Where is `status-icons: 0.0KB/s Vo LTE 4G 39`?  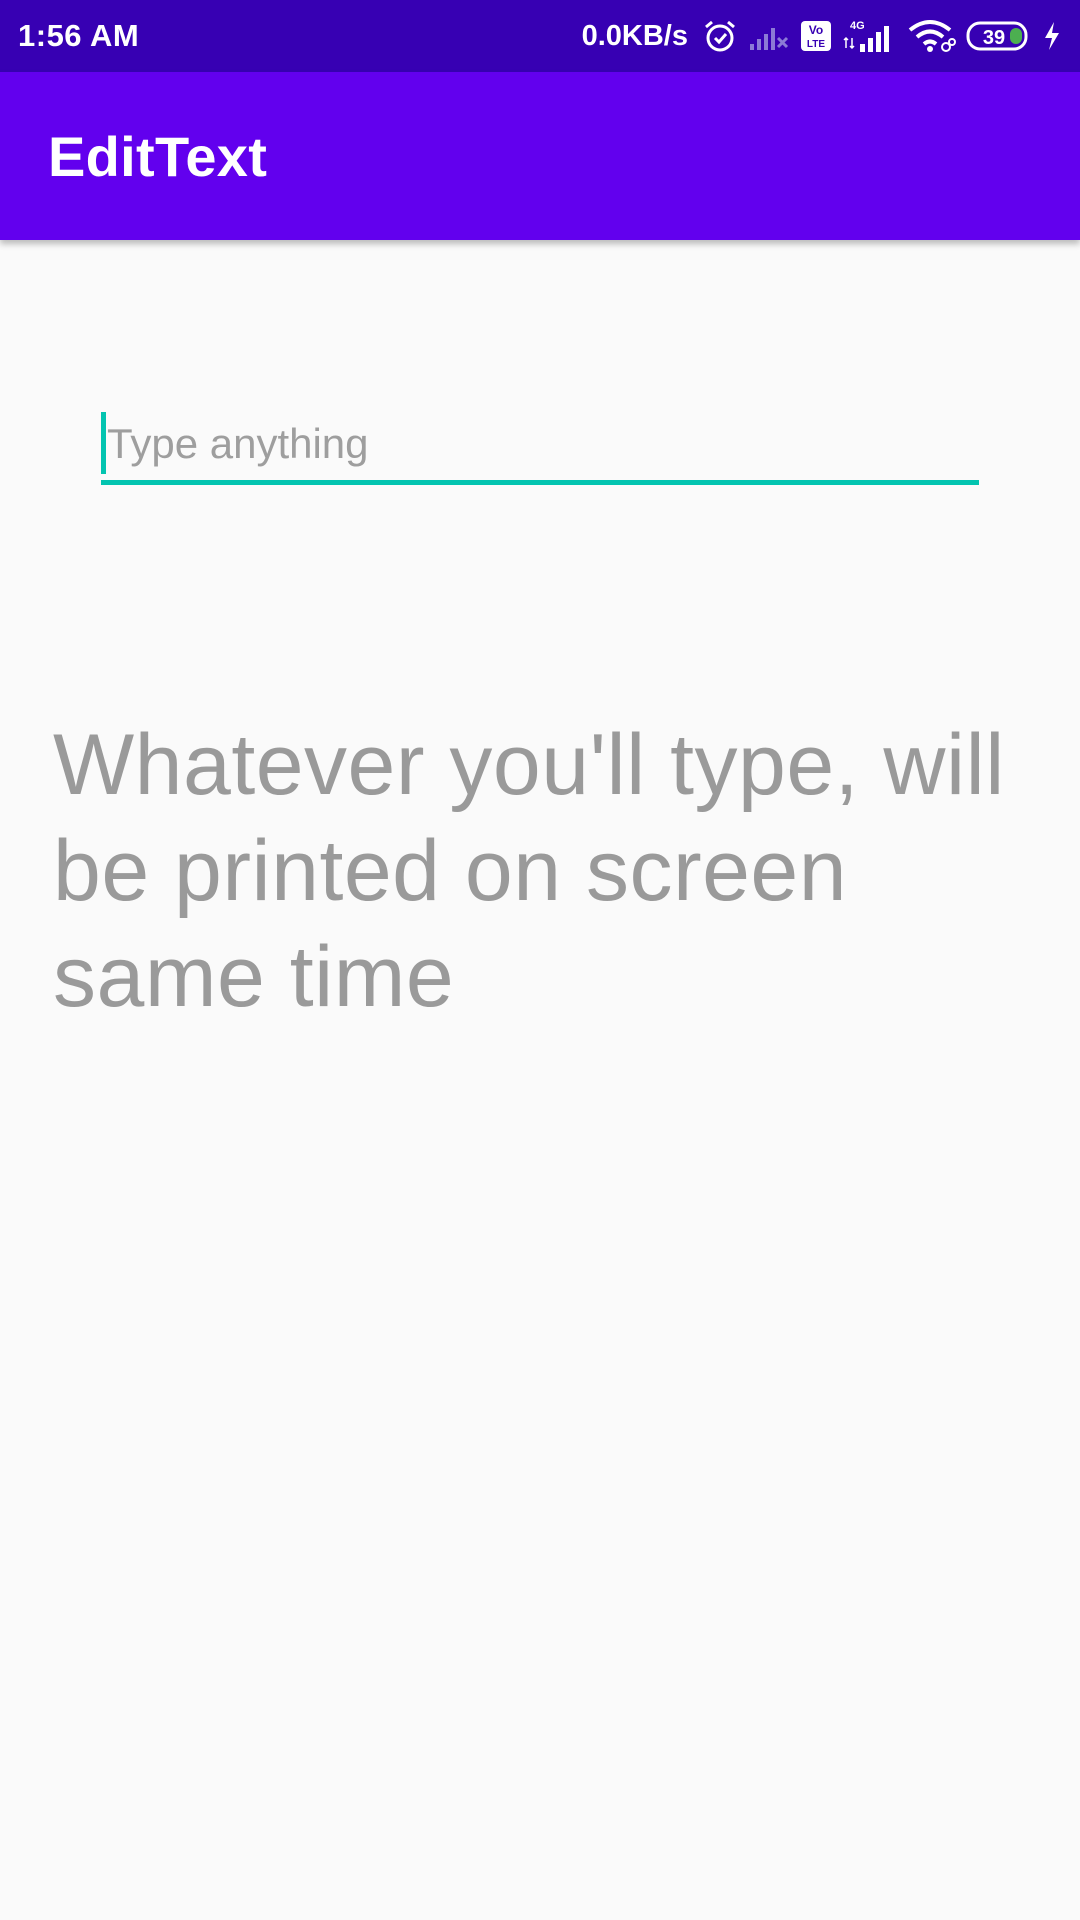 status-icons: 0.0KB/s Vo LTE 4G 39 is located at coordinates (822, 36).